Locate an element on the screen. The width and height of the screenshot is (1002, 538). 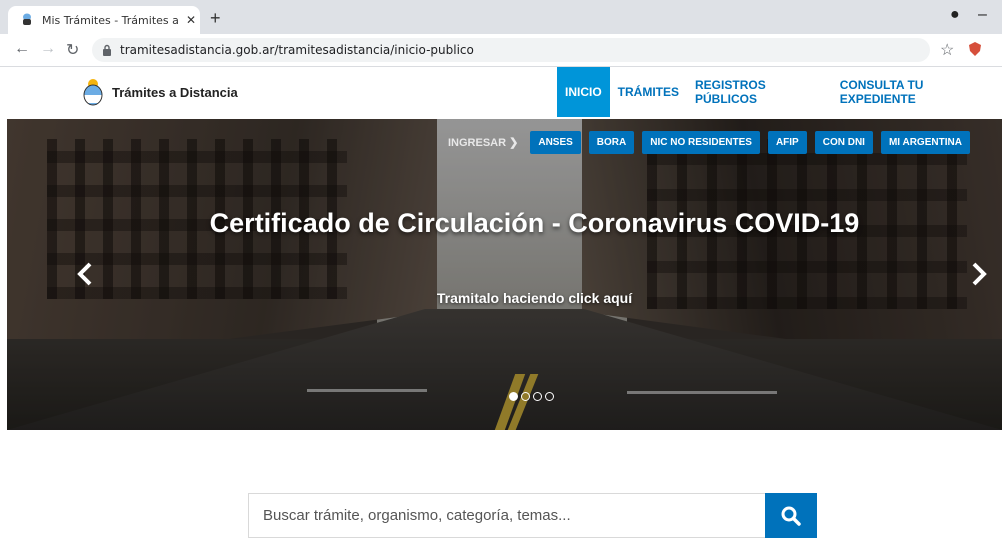
browser-tab: Mis Trámites - Trámites a Distanc ✕ is located at coordinates (104, 20).